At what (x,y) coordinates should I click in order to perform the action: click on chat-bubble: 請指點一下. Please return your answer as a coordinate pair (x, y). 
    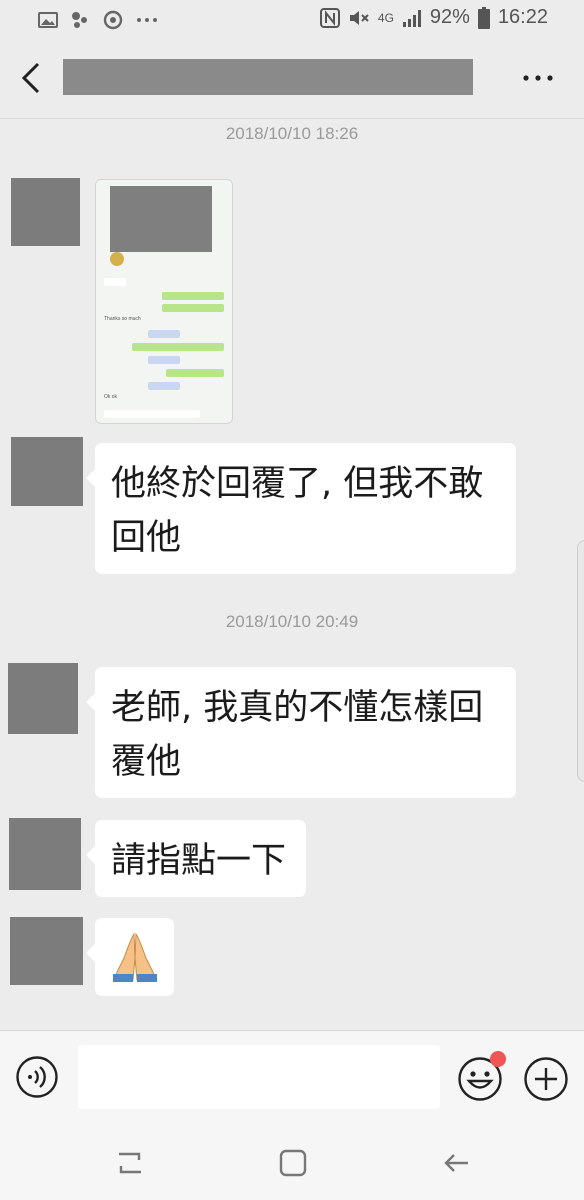
    Looking at the image, I should click on (196, 858).